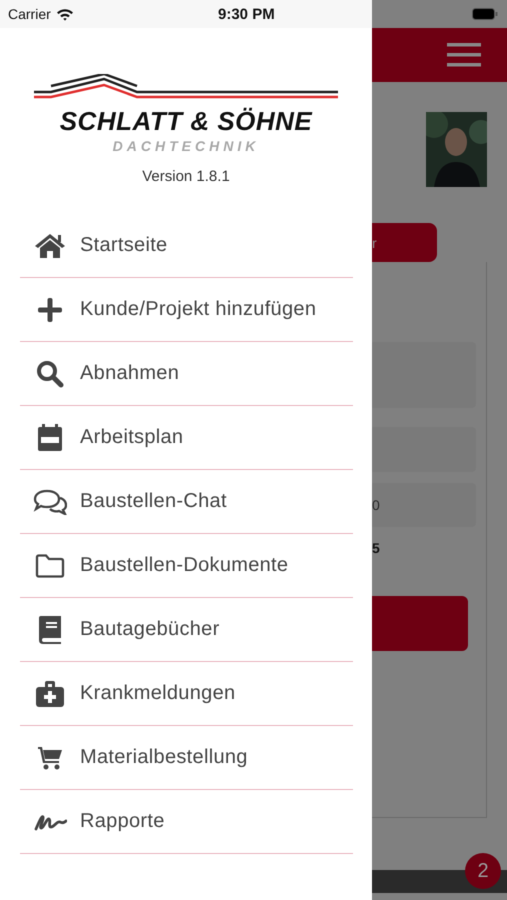 The width and height of the screenshot is (507, 900). I want to click on company-name: SCHLATT & SÖHNE, so click(186, 121).